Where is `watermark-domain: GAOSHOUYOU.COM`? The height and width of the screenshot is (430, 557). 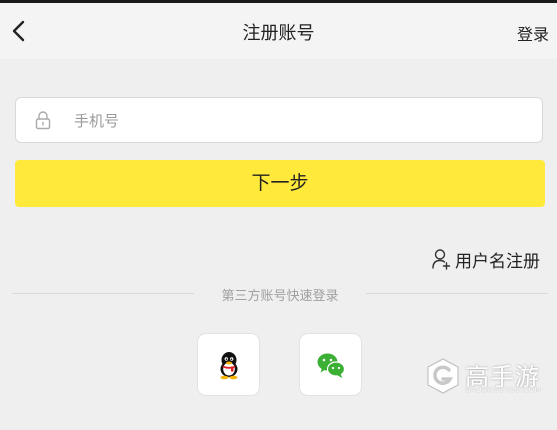
watermark-domain: GAOSHOUYOU.COM is located at coordinates (503, 390).